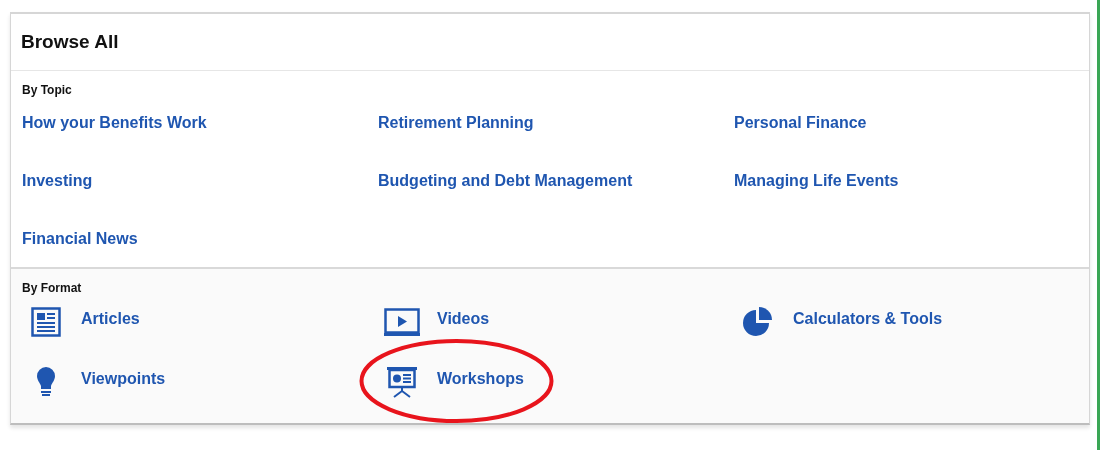 This screenshot has height=450, width=1103. Describe the element at coordinates (868, 319) in the screenshot. I see `format-link: Calculators & Tools` at that location.